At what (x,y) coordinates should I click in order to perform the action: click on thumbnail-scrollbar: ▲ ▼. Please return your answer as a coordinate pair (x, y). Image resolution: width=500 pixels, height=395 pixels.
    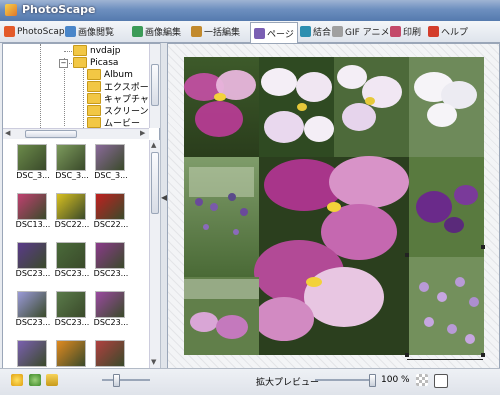
    Looking at the image, I should click on (154, 254).